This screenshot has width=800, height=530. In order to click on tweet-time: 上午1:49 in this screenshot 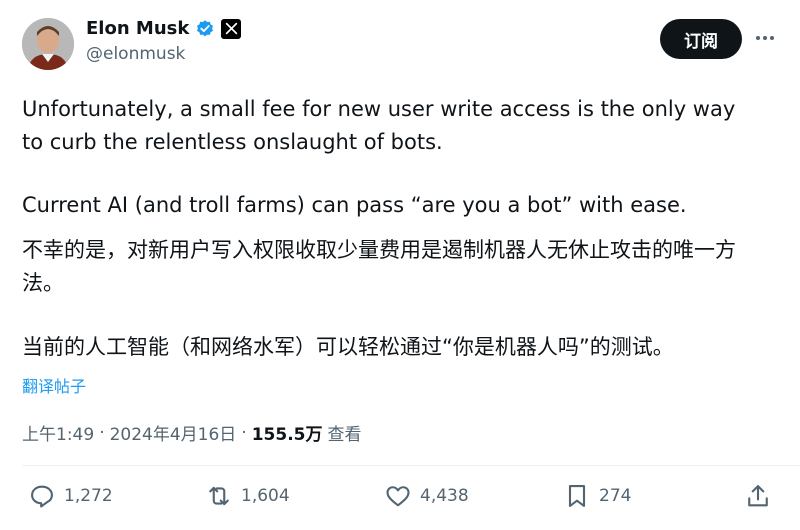, I will do `click(58, 432)`.